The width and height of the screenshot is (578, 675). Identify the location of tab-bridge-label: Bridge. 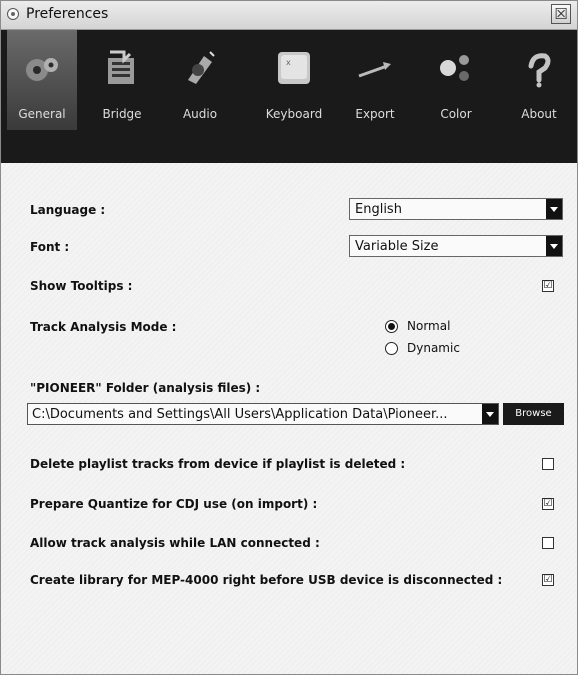
(122, 114).